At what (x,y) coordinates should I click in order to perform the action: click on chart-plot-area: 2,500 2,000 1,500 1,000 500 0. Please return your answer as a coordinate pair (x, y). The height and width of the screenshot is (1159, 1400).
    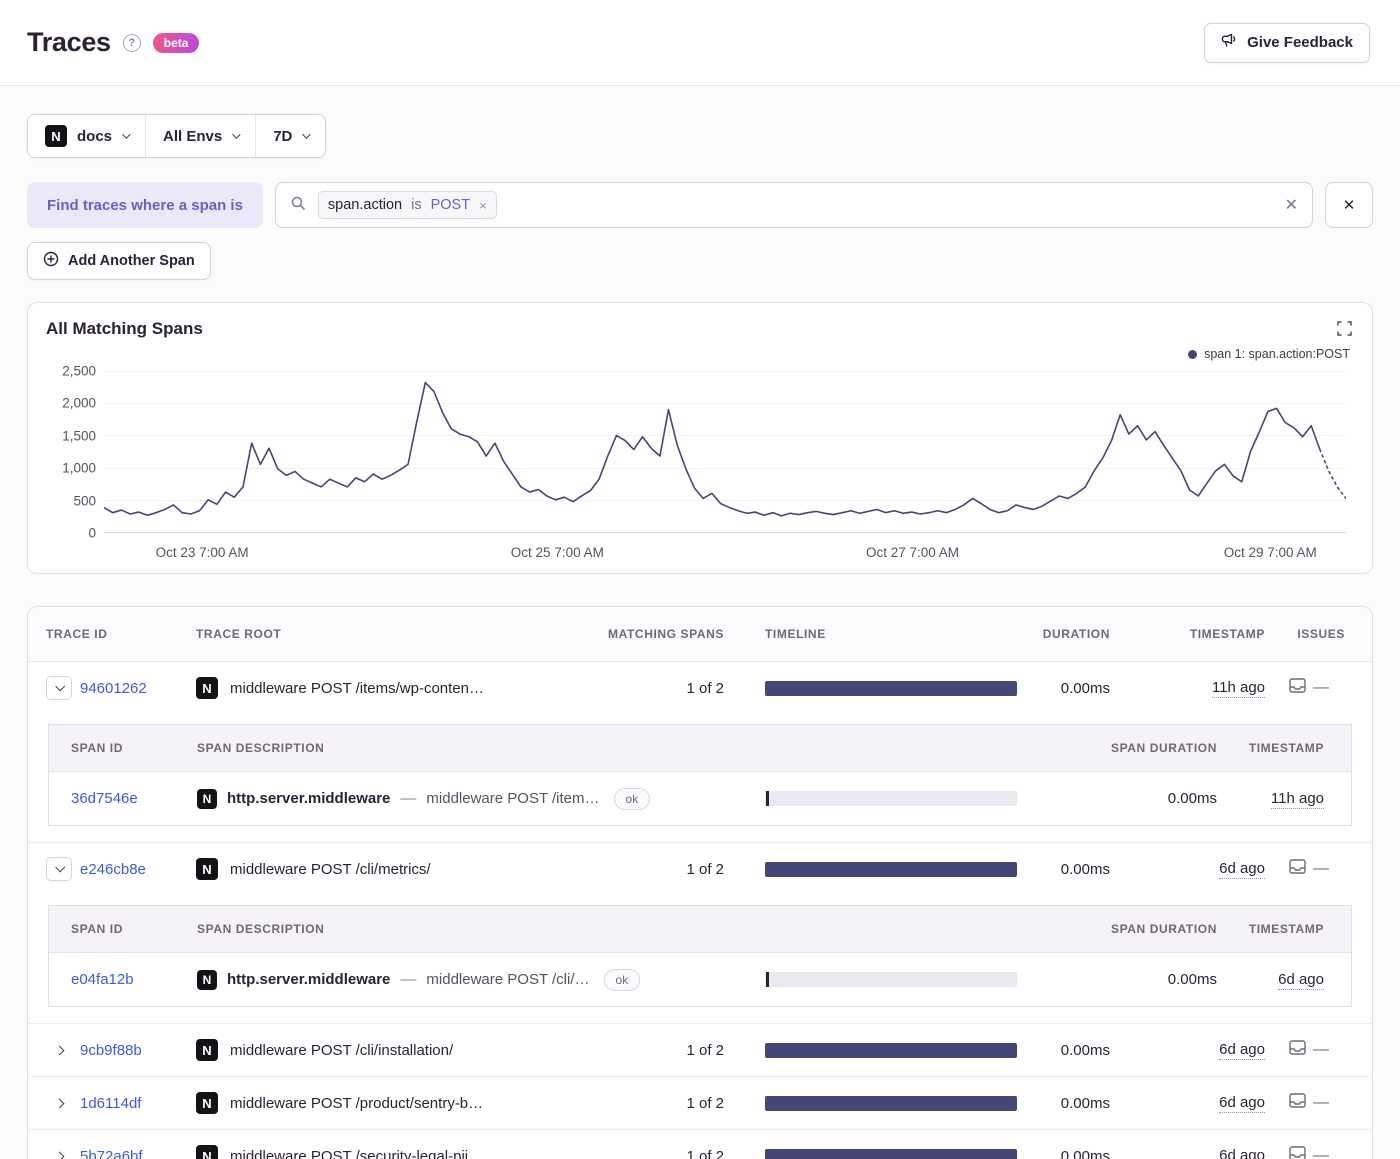
    Looking at the image, I should click on (691, 452).